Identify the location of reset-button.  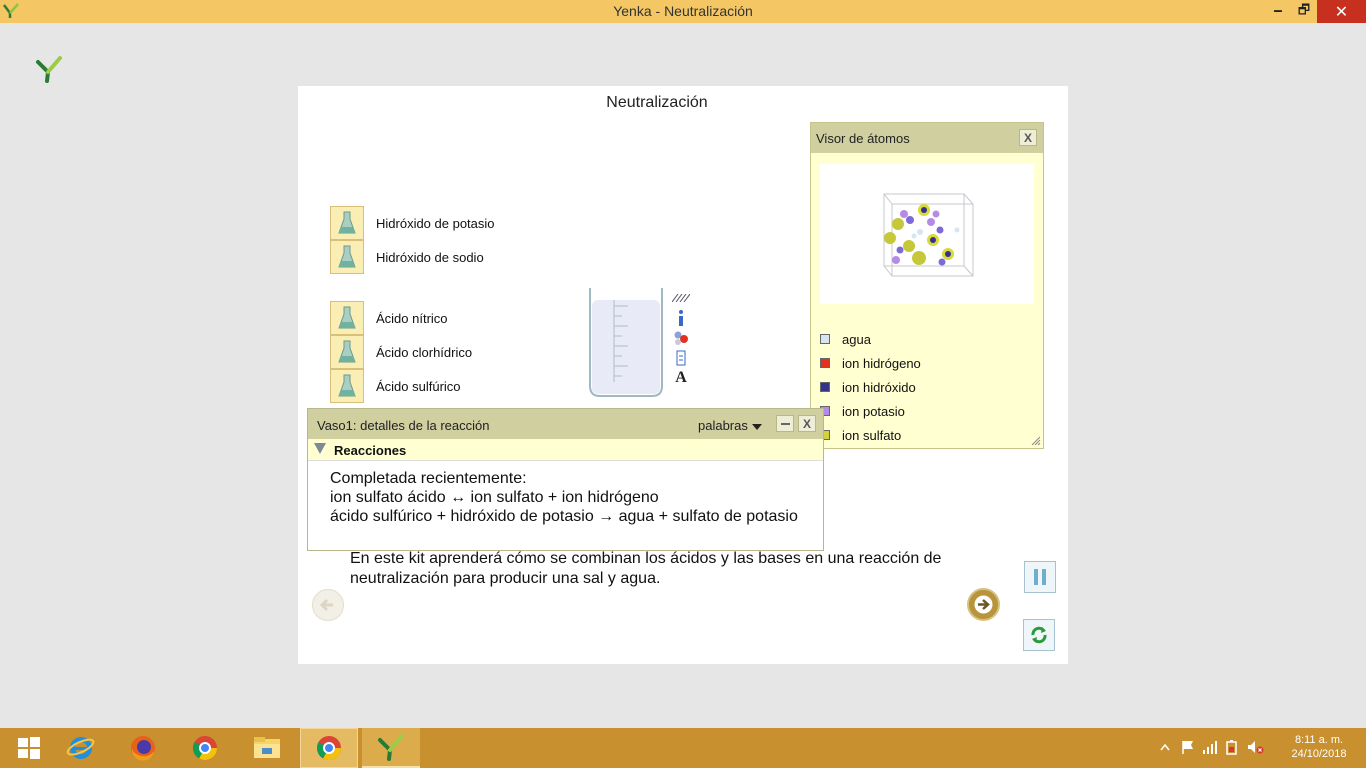
(1039, 635).